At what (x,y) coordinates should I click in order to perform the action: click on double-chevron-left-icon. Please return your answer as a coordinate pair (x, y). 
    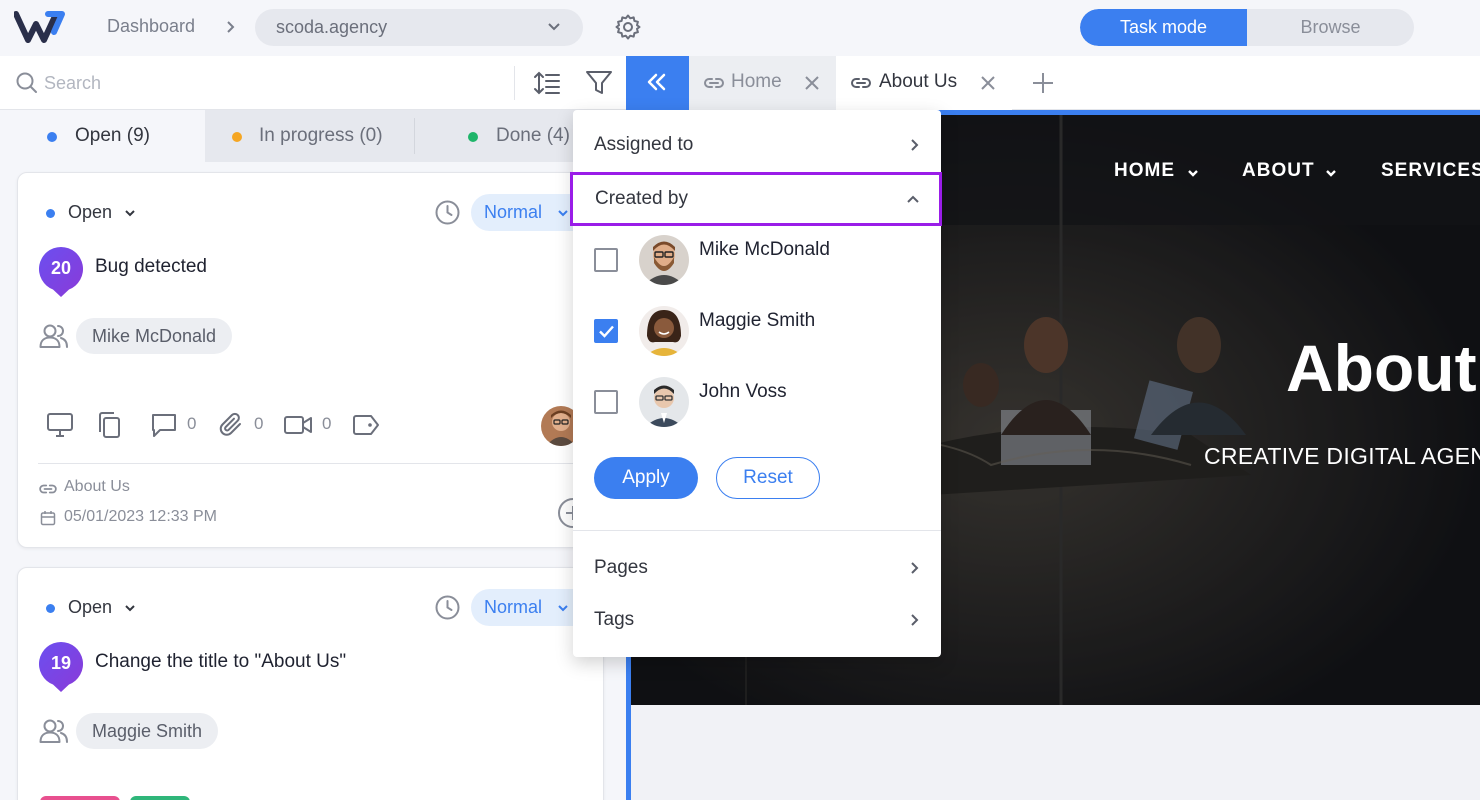
    Looking at the image, I should click on (656, 82).